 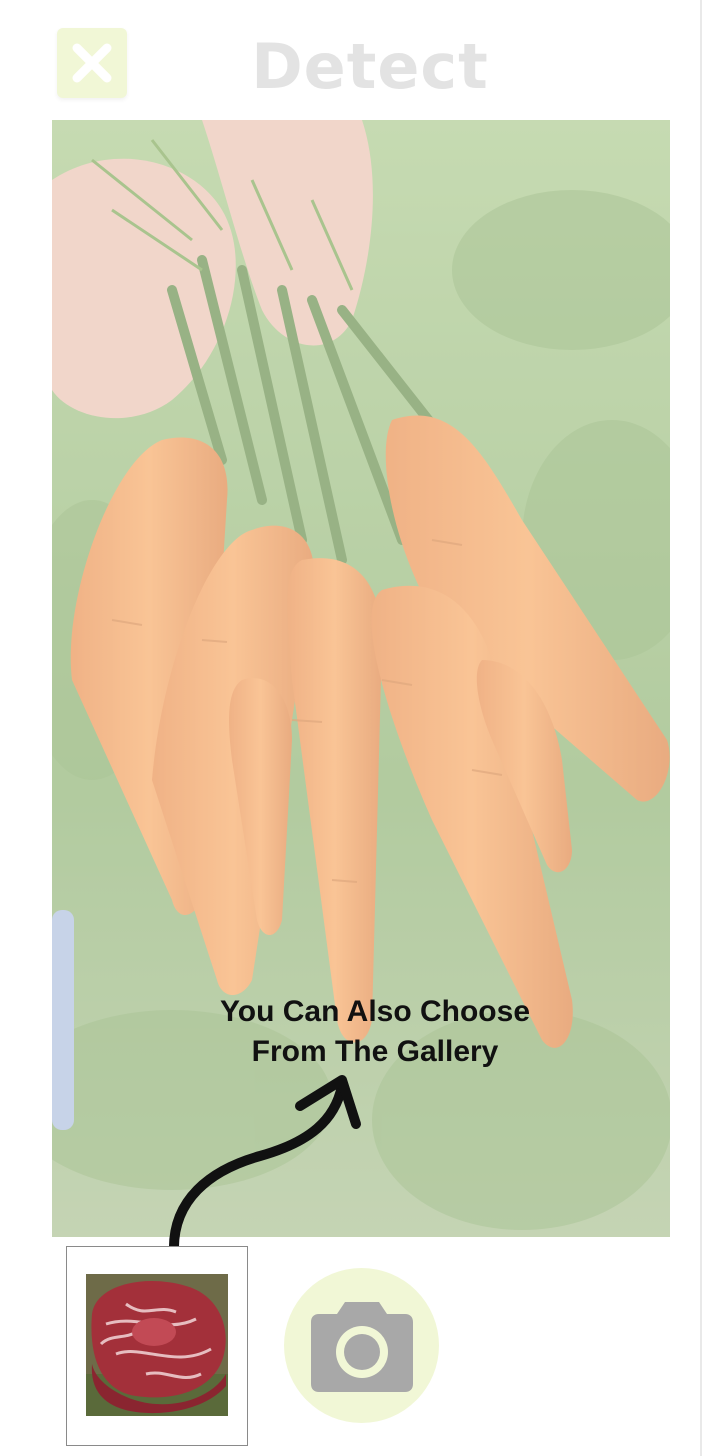 I want to click on camera-icon, so click(x=361, y=1346).